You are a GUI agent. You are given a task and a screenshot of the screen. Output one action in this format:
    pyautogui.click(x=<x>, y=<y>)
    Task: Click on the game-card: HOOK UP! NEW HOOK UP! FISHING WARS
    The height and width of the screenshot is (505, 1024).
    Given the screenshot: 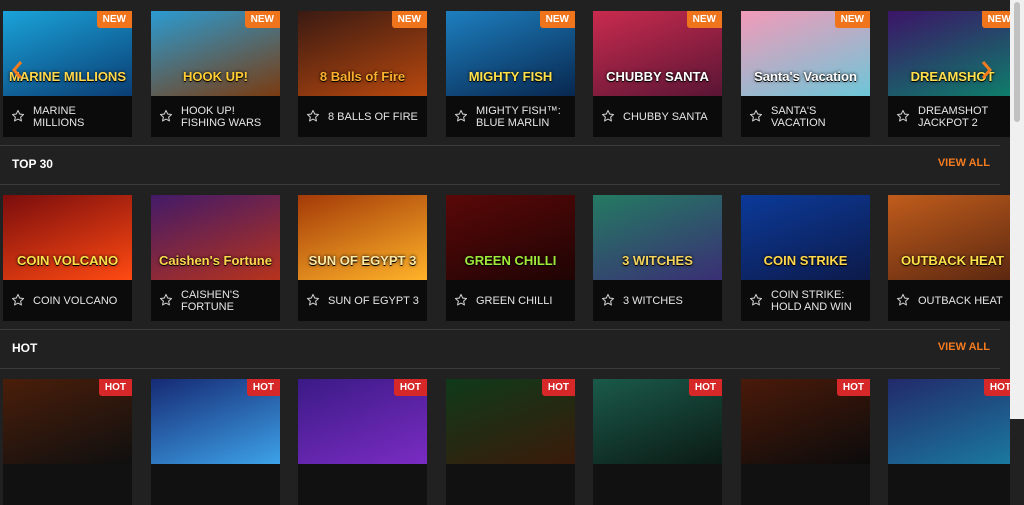 What is the action you would take?
    pyautogui.click(x=215, y=74)
    